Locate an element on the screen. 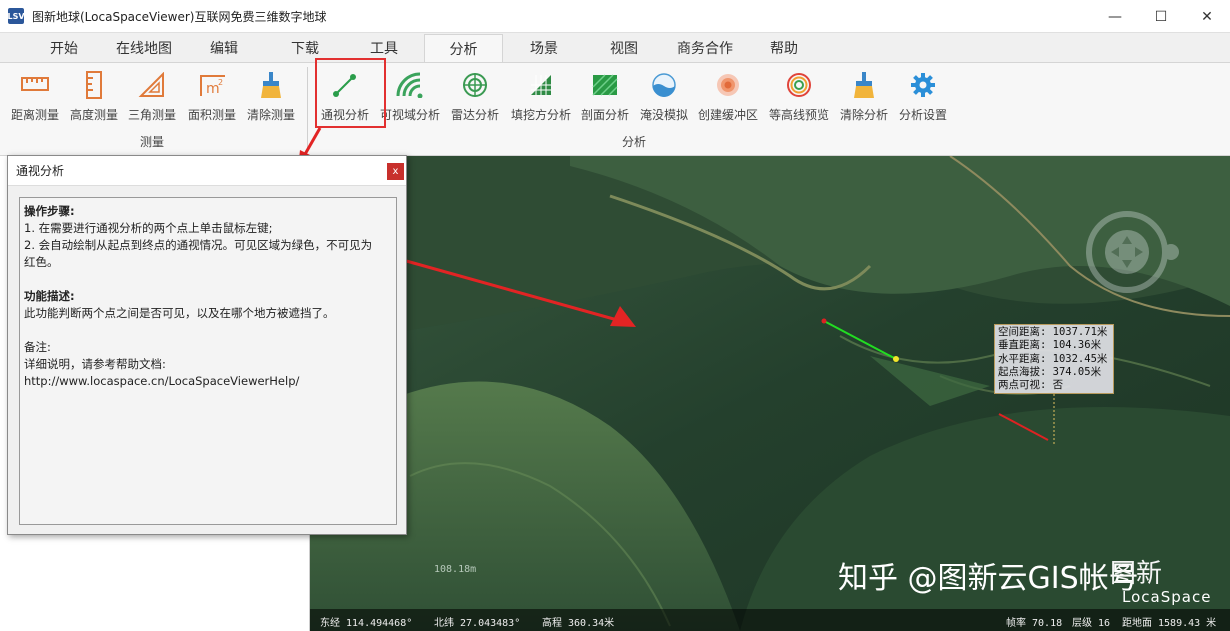 The height and width of the screenshot is (631, 1230). status-fps: 帧率 70.18 is located at coordinates (1034, 623).